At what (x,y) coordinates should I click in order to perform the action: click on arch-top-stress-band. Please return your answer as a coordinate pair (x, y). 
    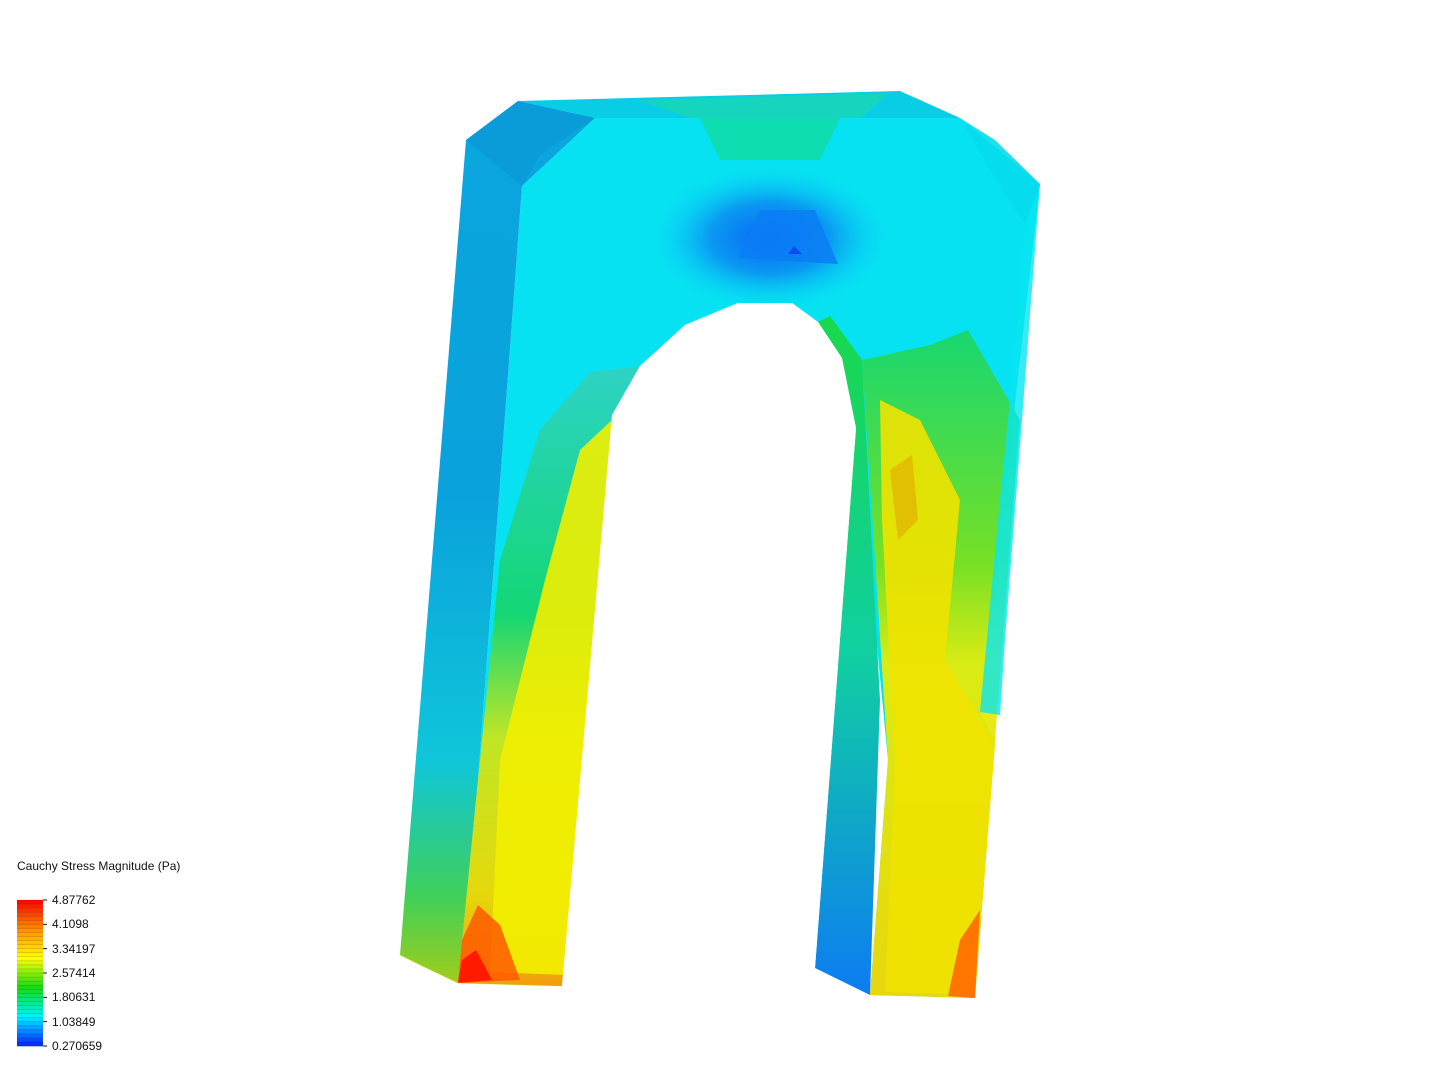
    Looking at the image, I should click on (770, 139).